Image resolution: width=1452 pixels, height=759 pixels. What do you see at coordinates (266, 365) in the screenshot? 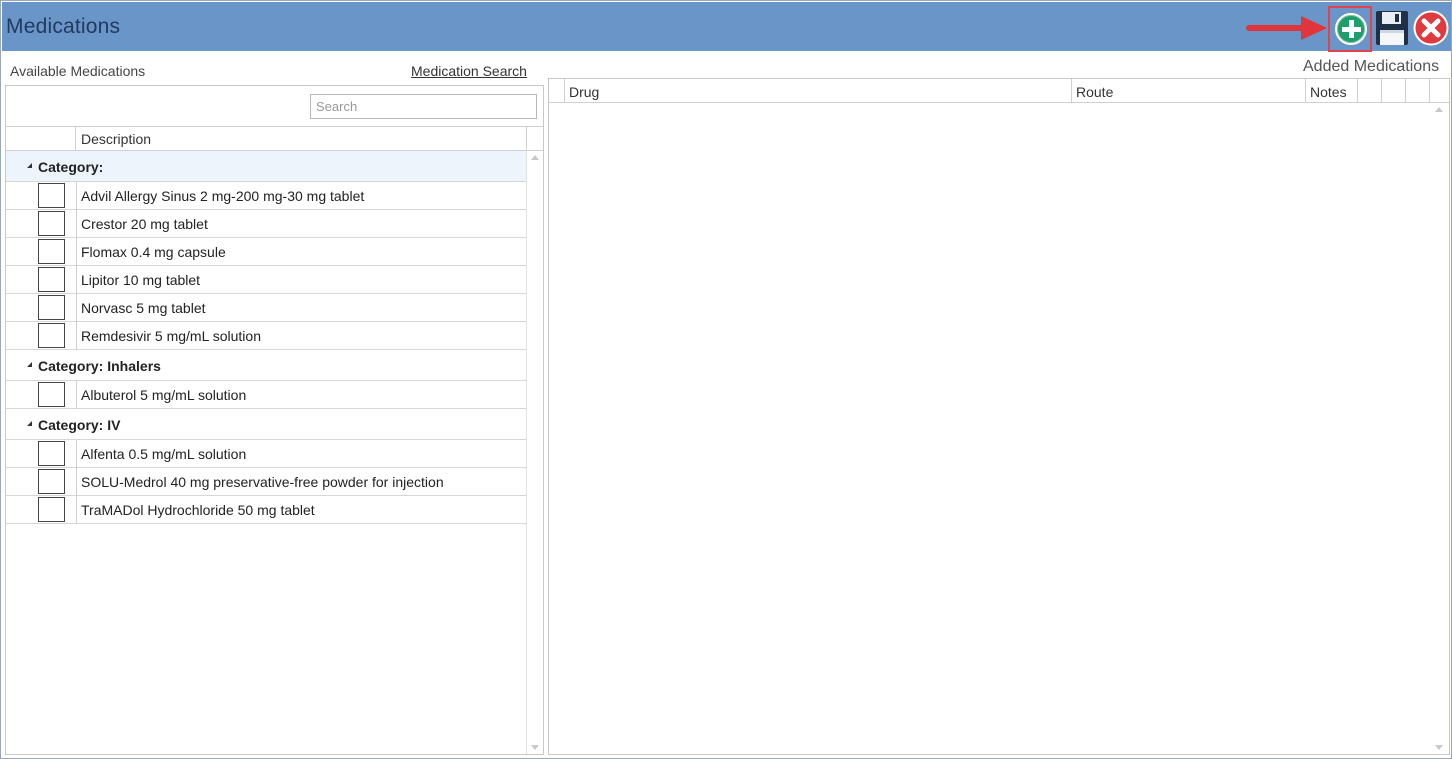
I see `group-row-inhalers: Category: Inhalers` at bounding box center [266, 365].